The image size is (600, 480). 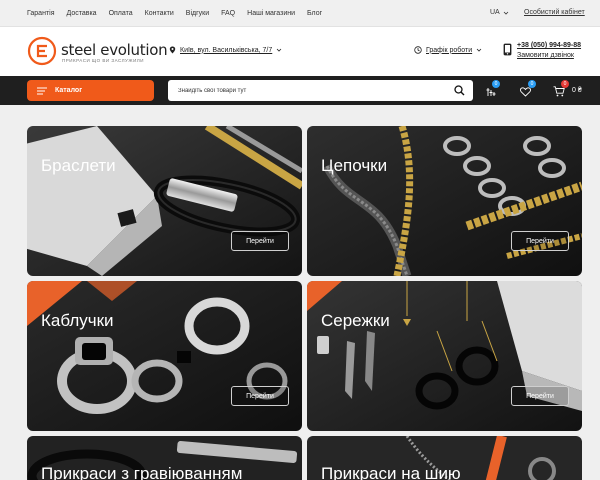 I want to click on catalog-button: Каталог, so click(x=90, y=90).